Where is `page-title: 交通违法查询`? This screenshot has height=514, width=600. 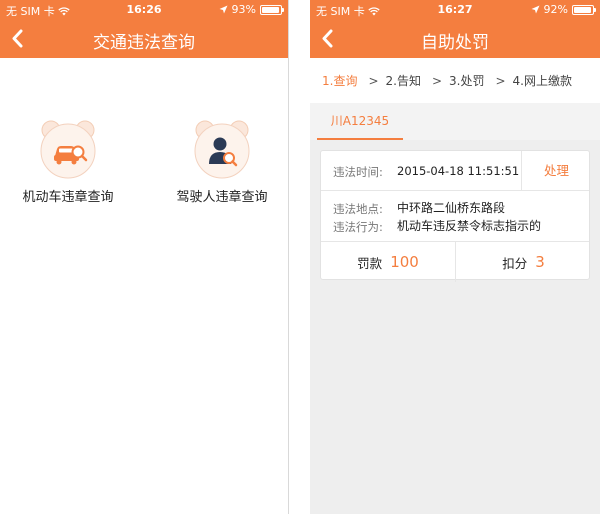
page-title: 交通违法查询 is located at coordinates (144, 43).